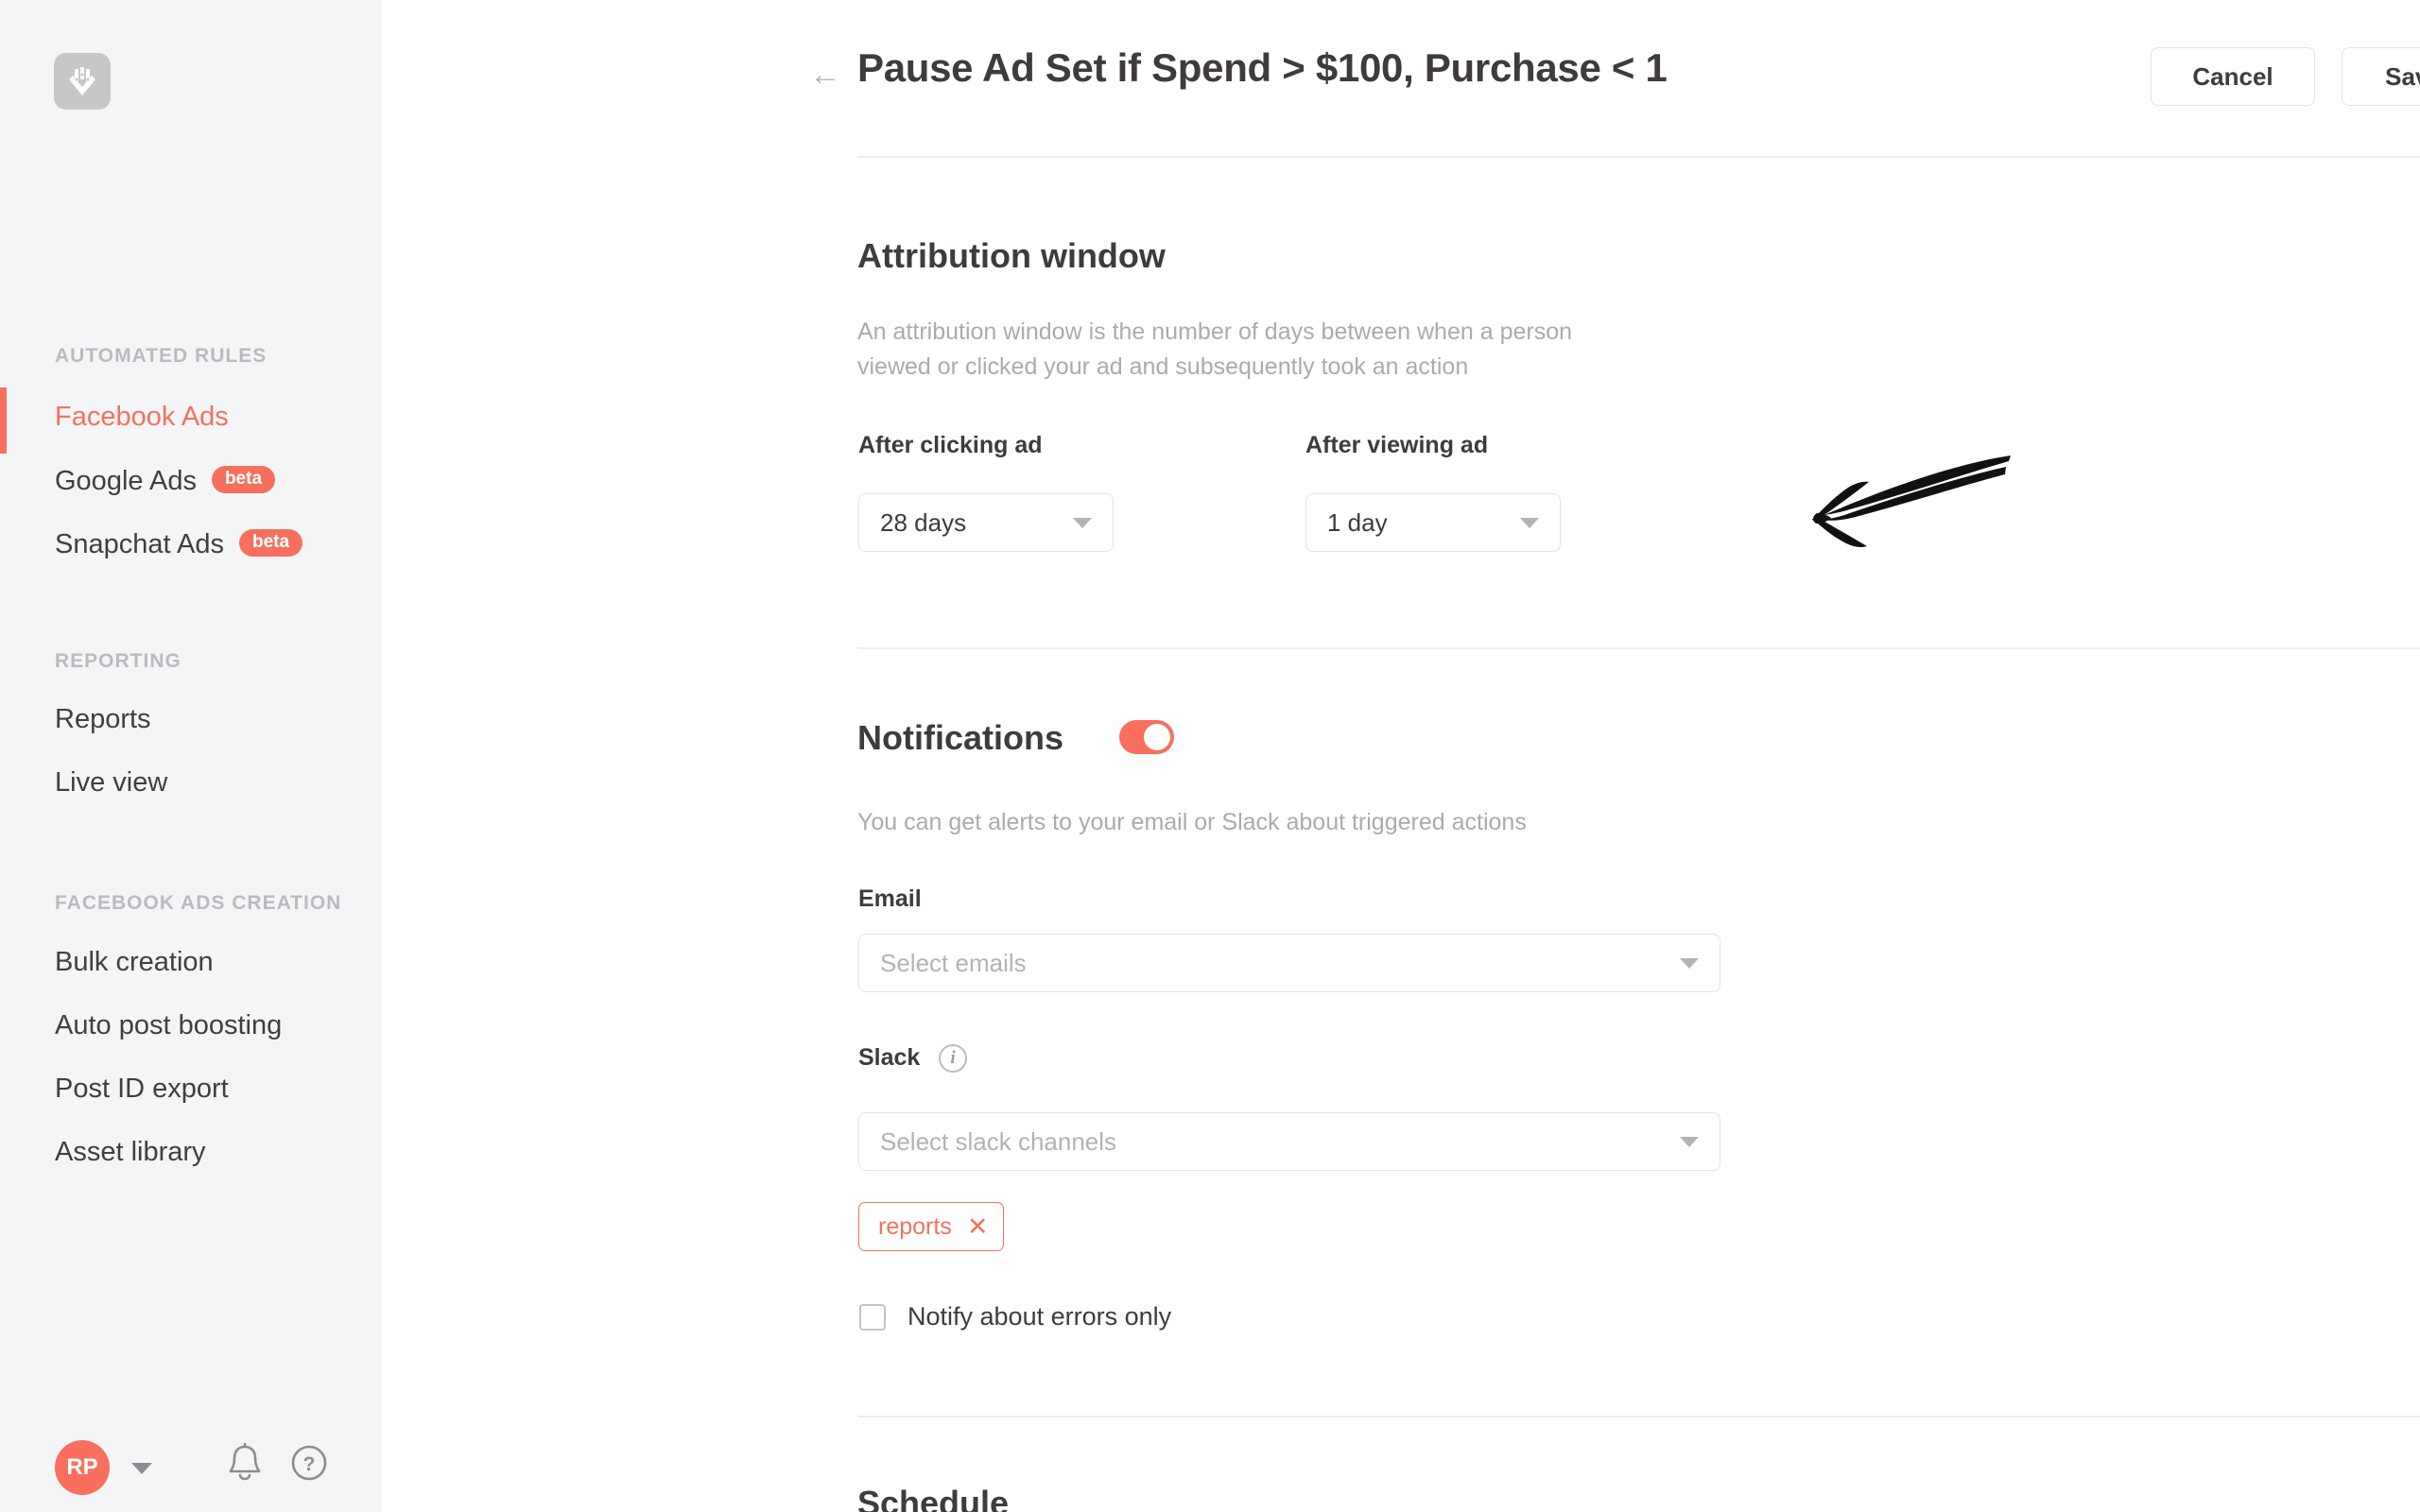 Image resolution: width=2420 pixels, height=1512 pixels. Describe the element at coordinates (161, 356) in the screenshot. I see `sidebar-section-automated-rules: AUTOMATED RULES` at that location.